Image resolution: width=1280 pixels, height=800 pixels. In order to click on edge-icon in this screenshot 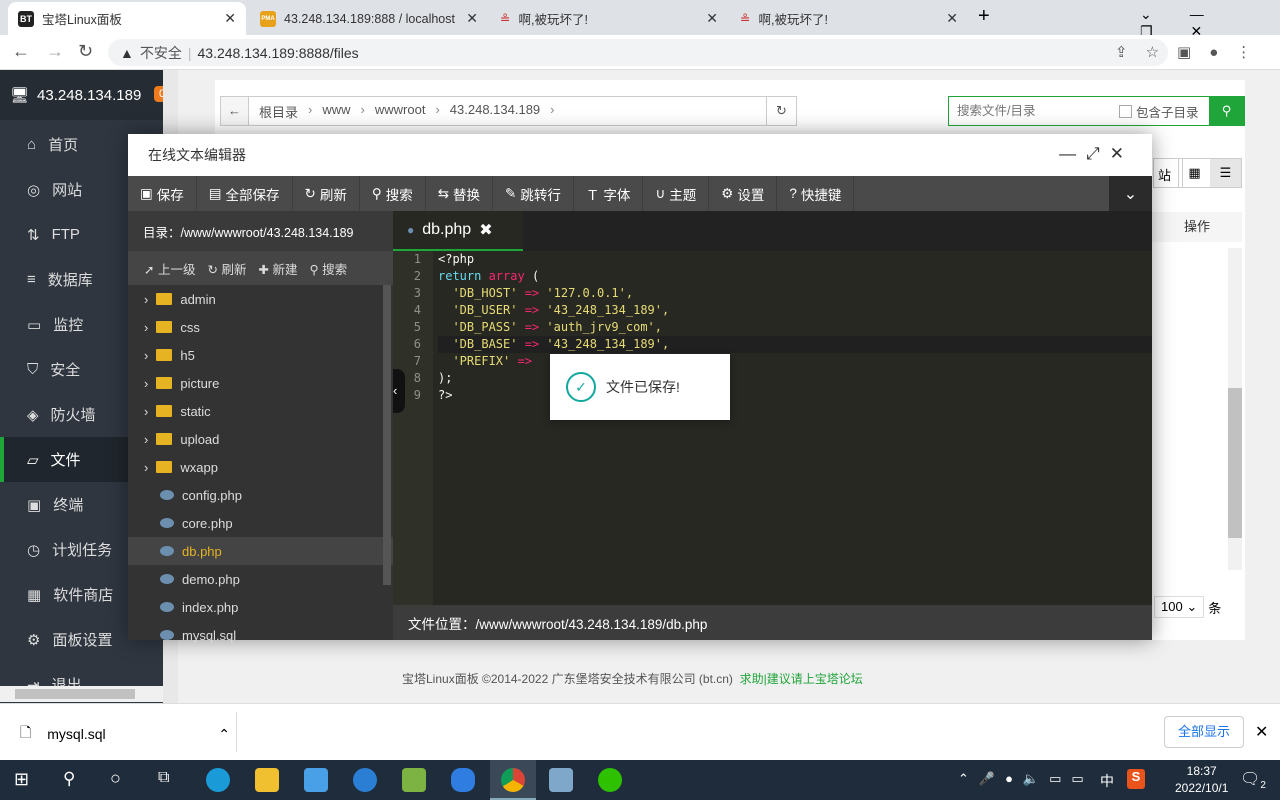, I will do `click(218, 780)`.